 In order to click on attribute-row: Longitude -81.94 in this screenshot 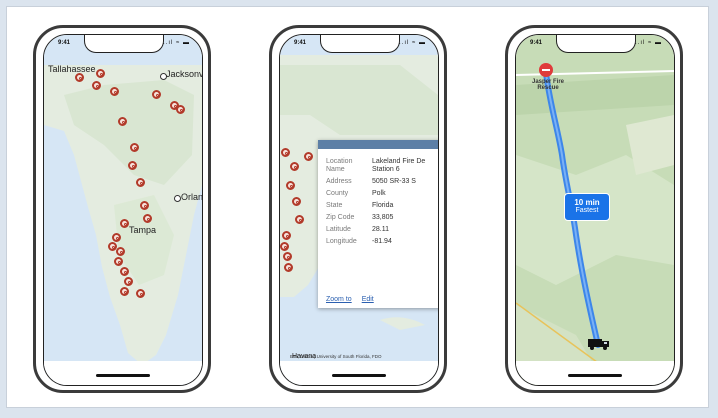, I will do `click(382, 242)`.